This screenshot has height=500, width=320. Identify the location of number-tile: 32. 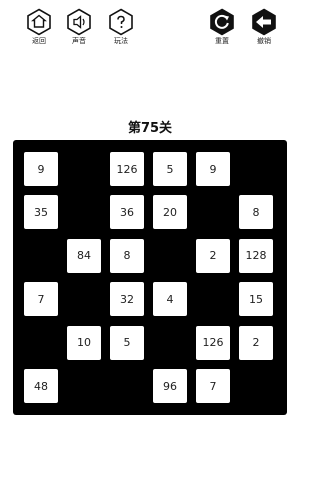
(127, 299).